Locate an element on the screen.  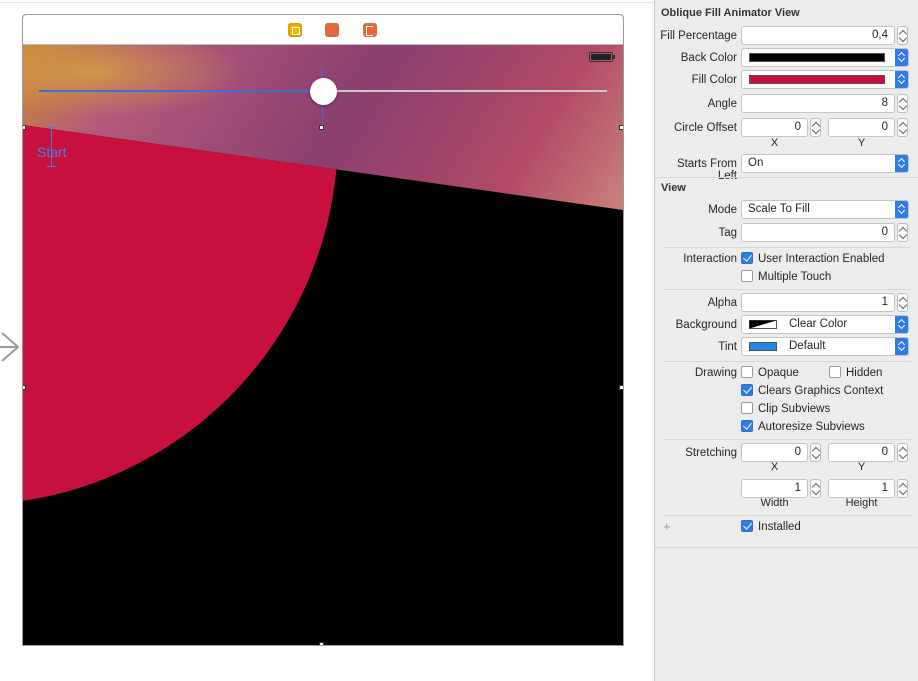
stretching-y-field: 0 is located at coordinates (861, 452).